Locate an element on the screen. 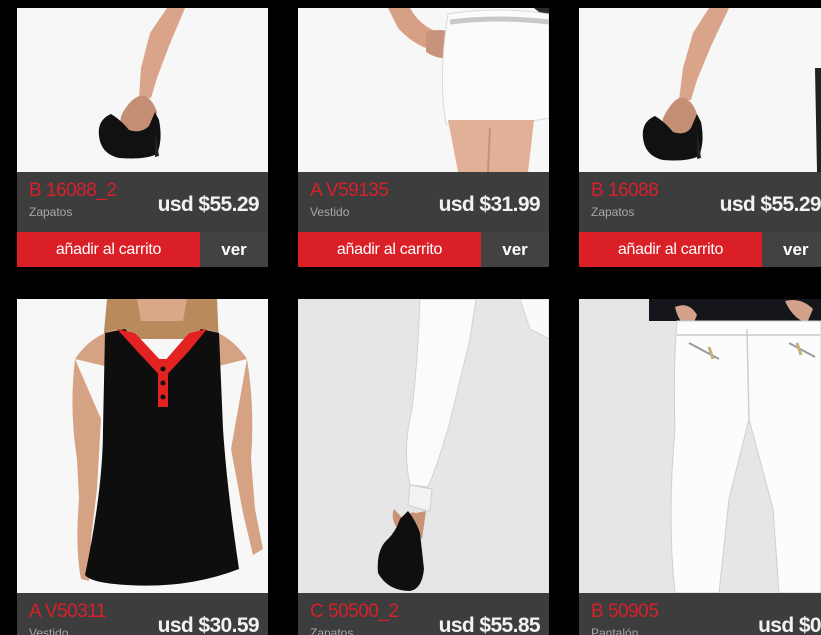  product-info: A V59135 Vestido usd $31.99 is located at coordinates (423, 202).